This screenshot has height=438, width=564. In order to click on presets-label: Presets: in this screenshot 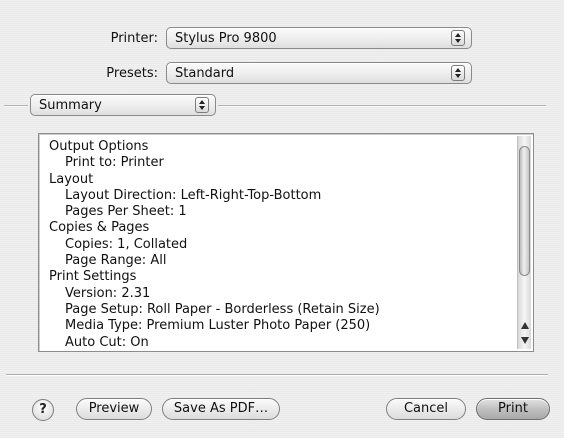, I will do `click(132, 73)`.